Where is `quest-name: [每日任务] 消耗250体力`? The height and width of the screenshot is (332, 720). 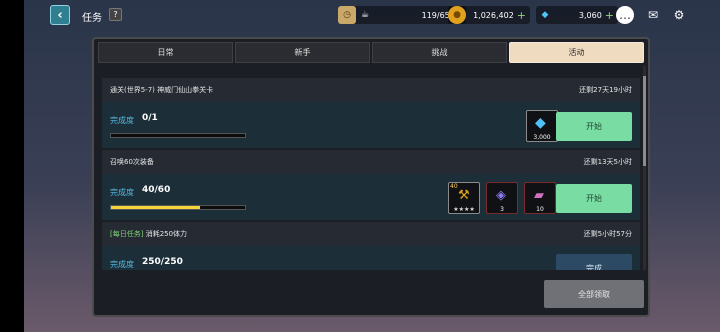
quest-name: [每日任务] 消耗250体力 is located at coordinates (149, 234).